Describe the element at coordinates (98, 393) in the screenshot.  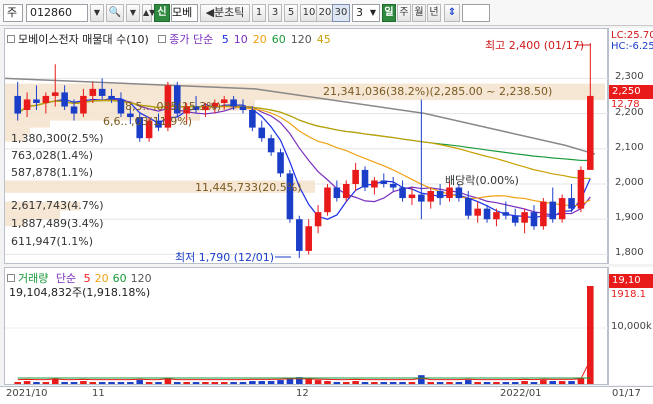
I see `x-label-11: 11` at that location.